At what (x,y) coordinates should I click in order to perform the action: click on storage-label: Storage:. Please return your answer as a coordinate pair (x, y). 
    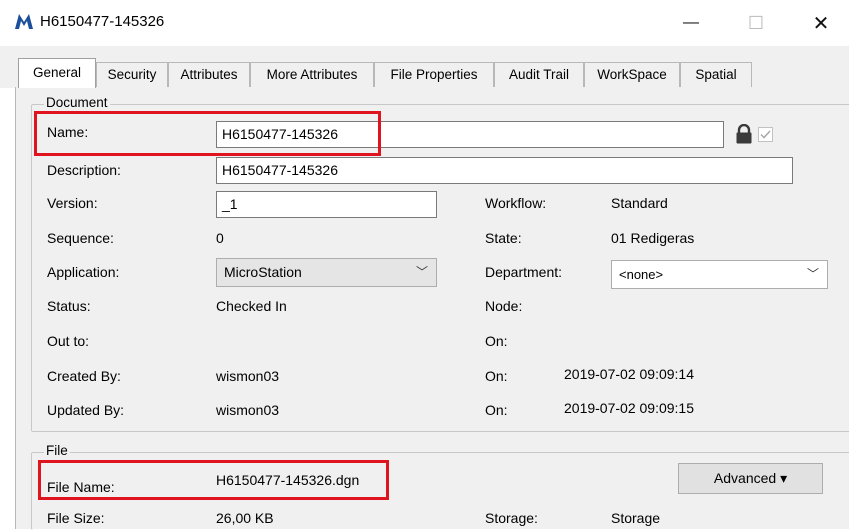
    Looking at the image, I should click on (511, 518).